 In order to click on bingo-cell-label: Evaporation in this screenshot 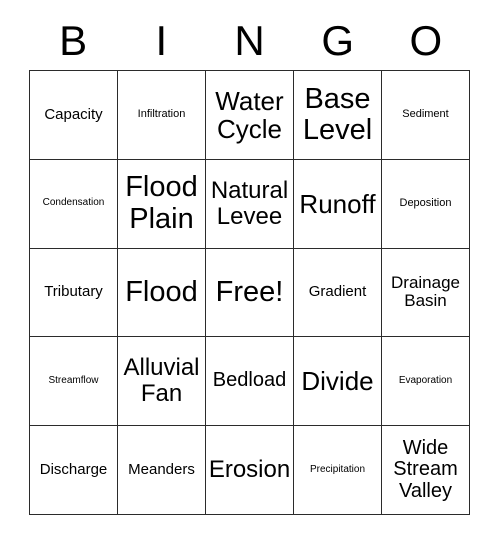, I will do `click(425, 380)`.